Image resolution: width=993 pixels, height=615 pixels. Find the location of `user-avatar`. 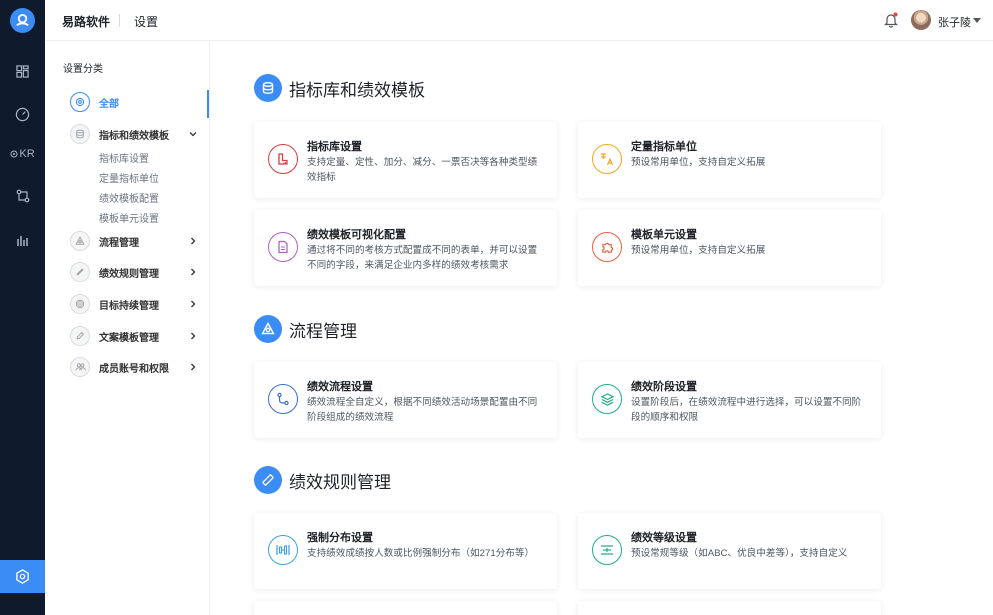

user-avatar is located at coordinates (921, 20).